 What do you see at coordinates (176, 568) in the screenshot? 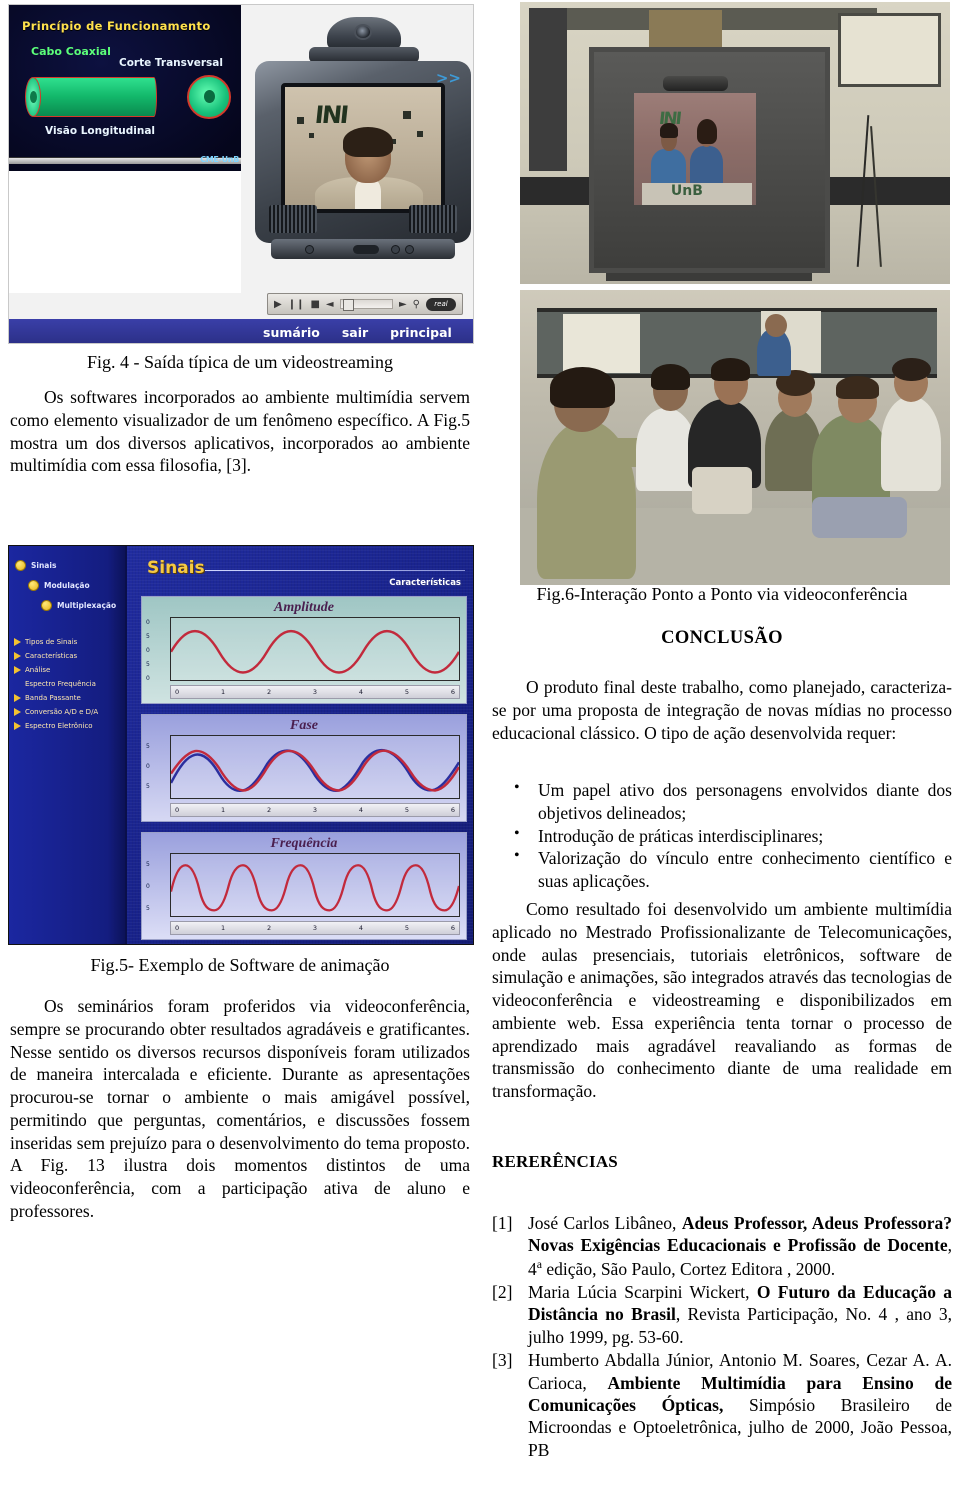
I see `figure5-header-title: Sinais` at bounding box center [176, 568].